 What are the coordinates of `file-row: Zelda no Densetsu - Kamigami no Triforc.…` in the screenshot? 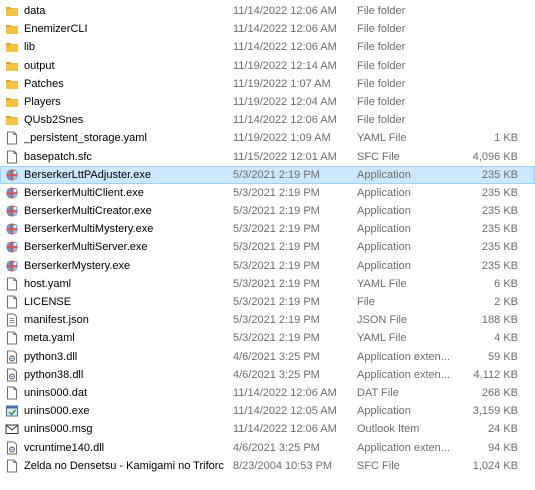 It's located at (267, 466).